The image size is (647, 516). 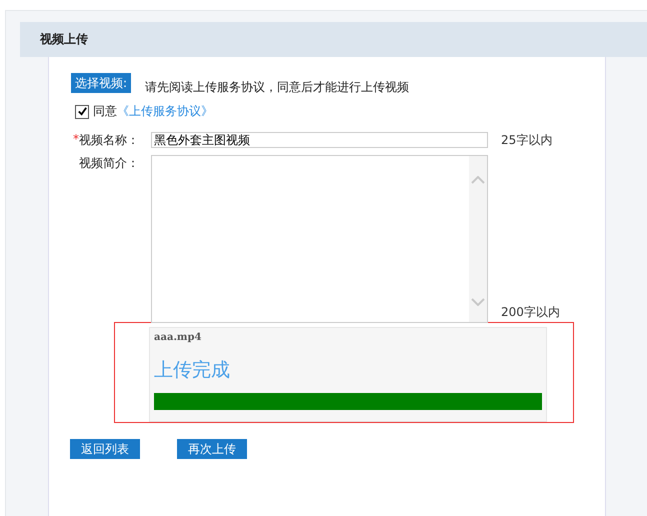 What do you see at coordinates (319, 140) in the screenshot?
I see `name-input: 黑色外套主图视频` at bounding box center [319, 140].